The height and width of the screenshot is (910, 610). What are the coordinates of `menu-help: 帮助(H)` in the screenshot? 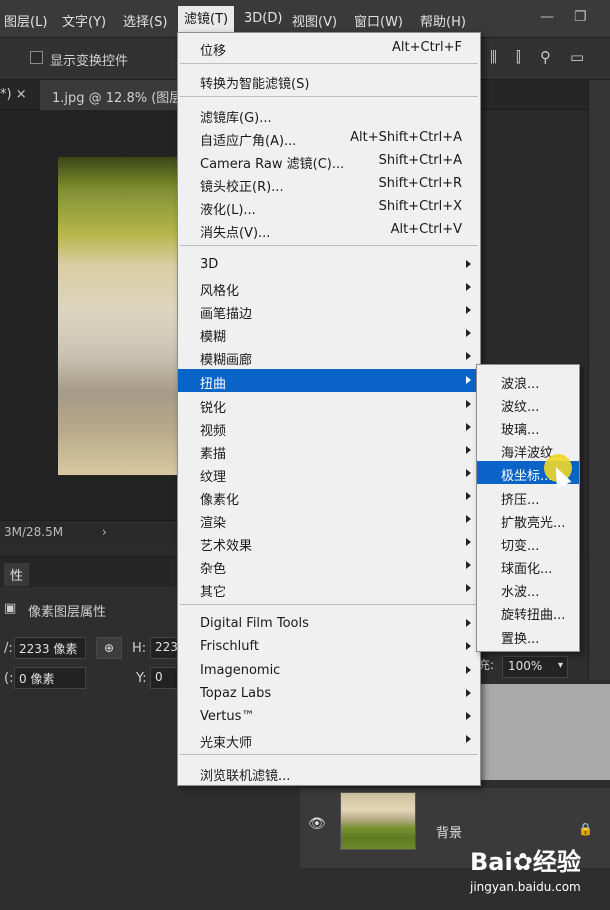 It's located at (443, 20).